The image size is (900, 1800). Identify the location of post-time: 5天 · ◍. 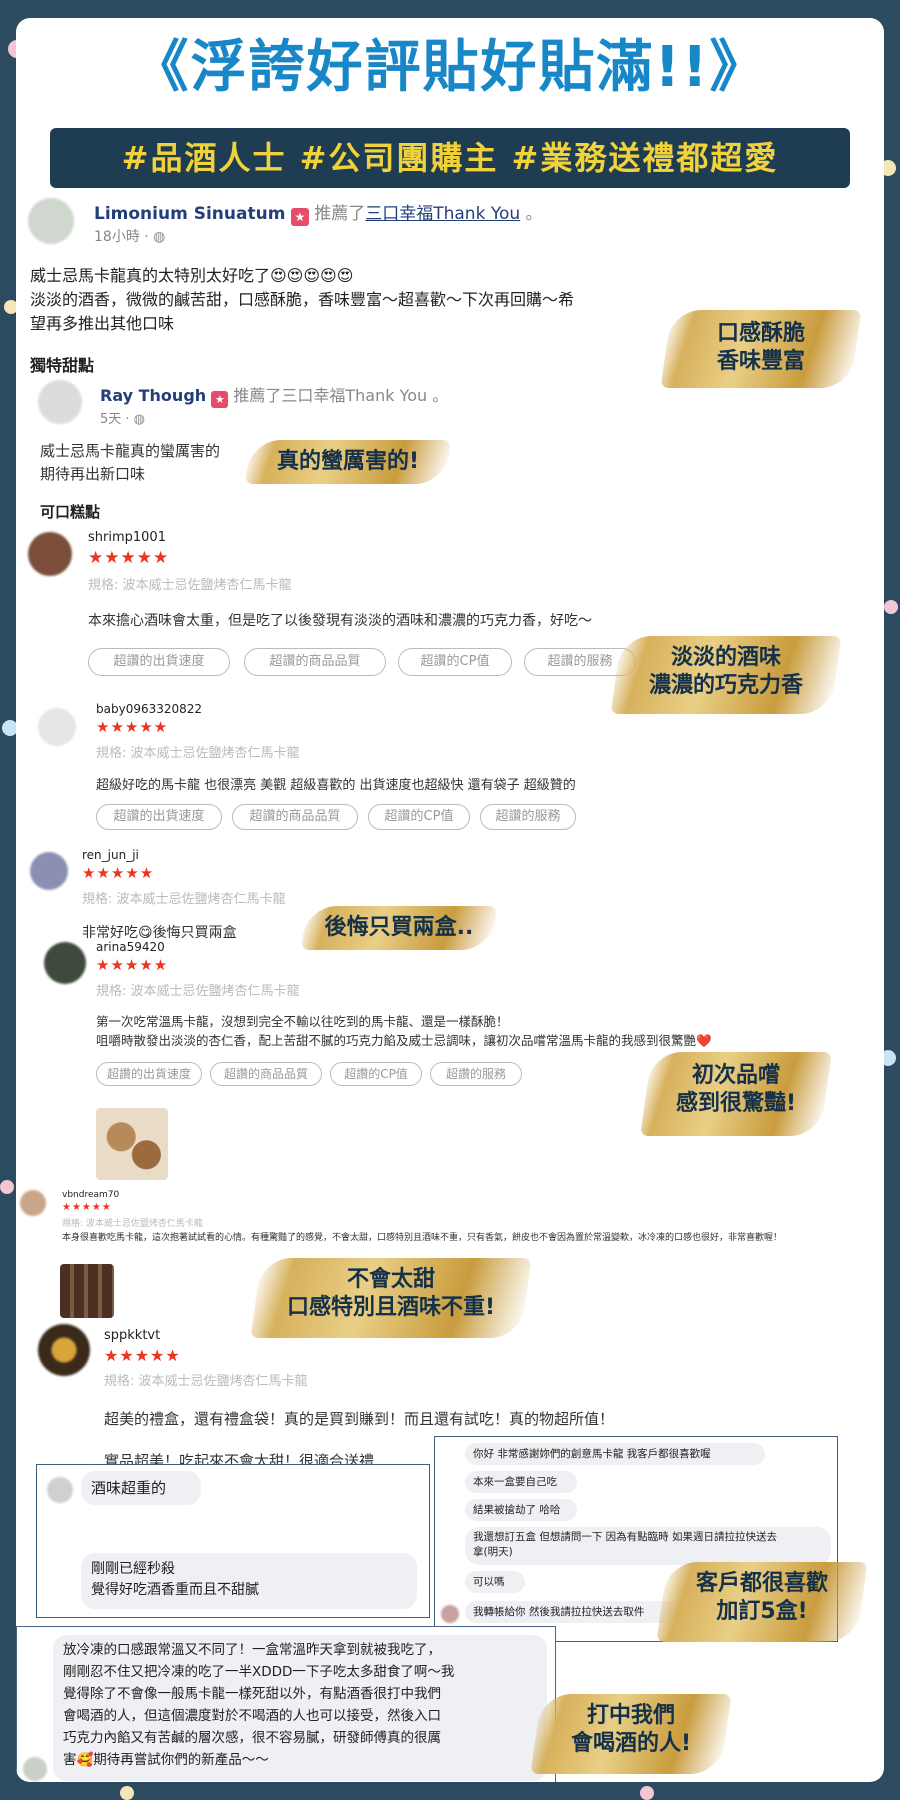
(122, 417).